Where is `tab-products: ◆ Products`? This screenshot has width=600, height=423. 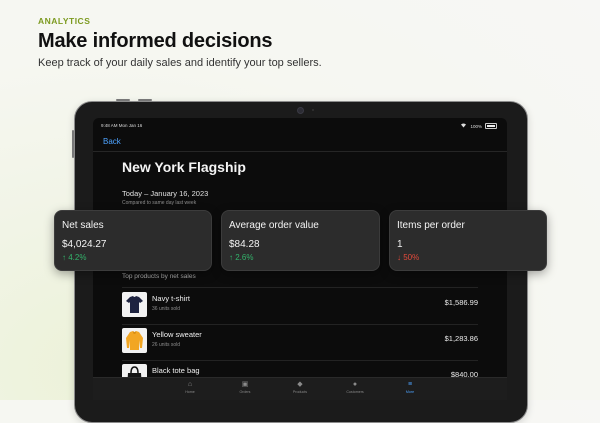 tab-products: ◆ Products is located at coordinates (300, 387).